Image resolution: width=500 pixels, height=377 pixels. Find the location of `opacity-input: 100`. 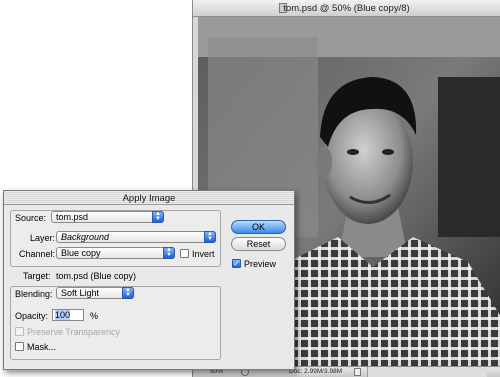

opacity-input: 100 is located at coordinates (68, 315).